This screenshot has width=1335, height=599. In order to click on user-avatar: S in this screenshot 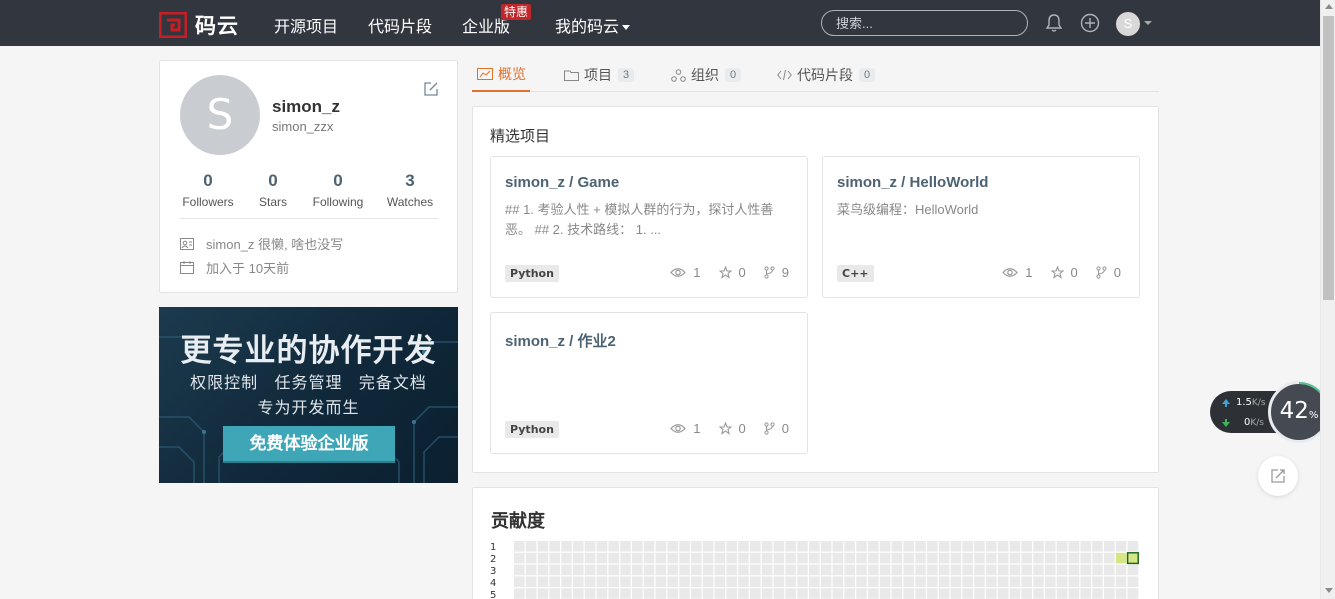, I will do `click(1128, 24)`.